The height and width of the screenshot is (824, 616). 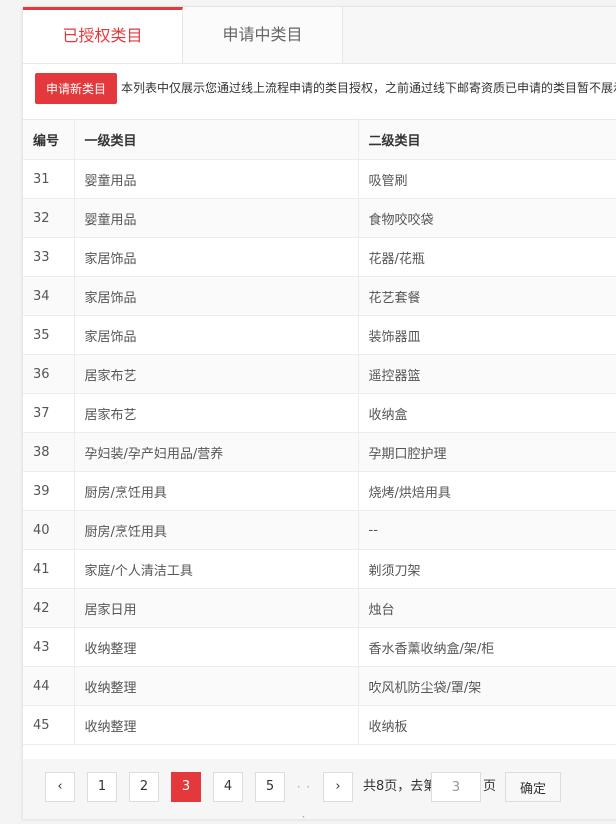 I want to click on apply-new-category-button: 申请新类目, so click(x=76, y=88).